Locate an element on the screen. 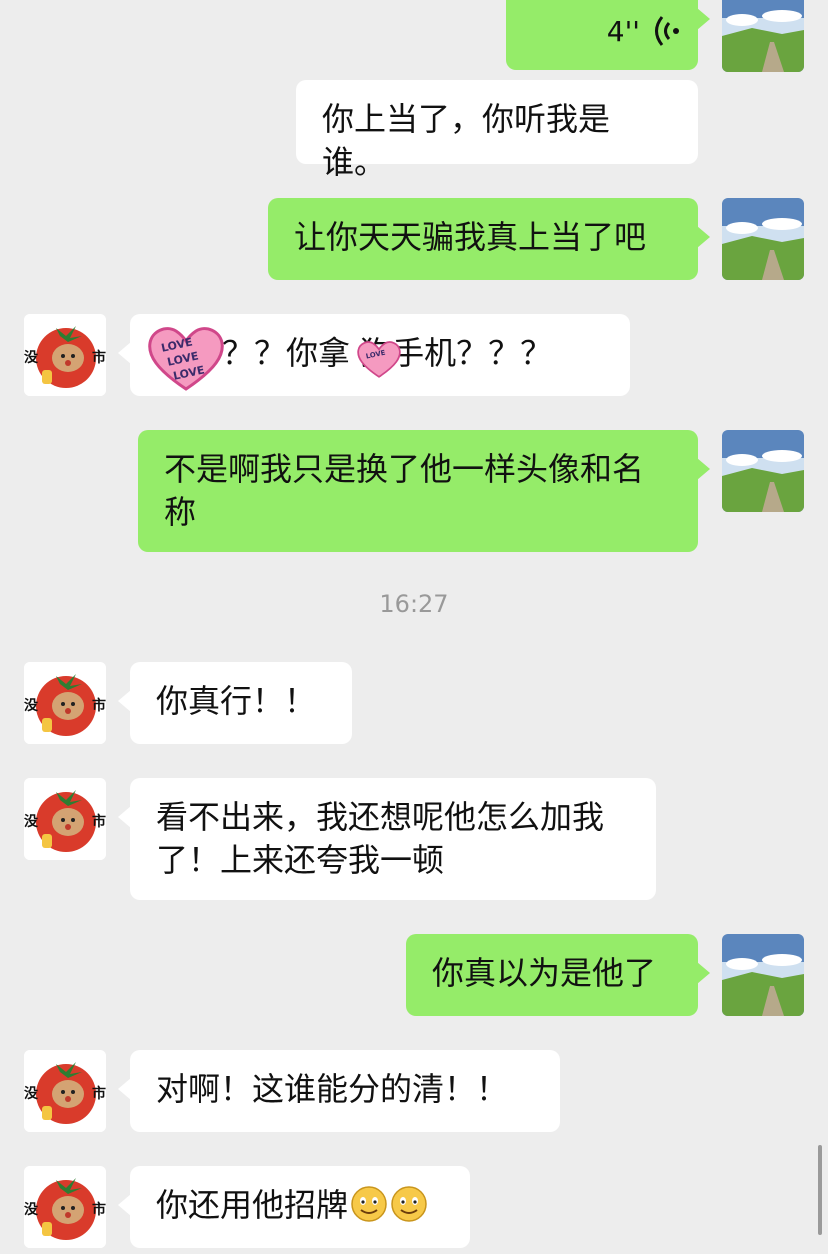 Image resolution: width=828 pixels, height=1254 pixels. message-text: 看不出来，我还想呢他怎么加我了！上来还夸我一顿 is located at coordinates (380, 838).